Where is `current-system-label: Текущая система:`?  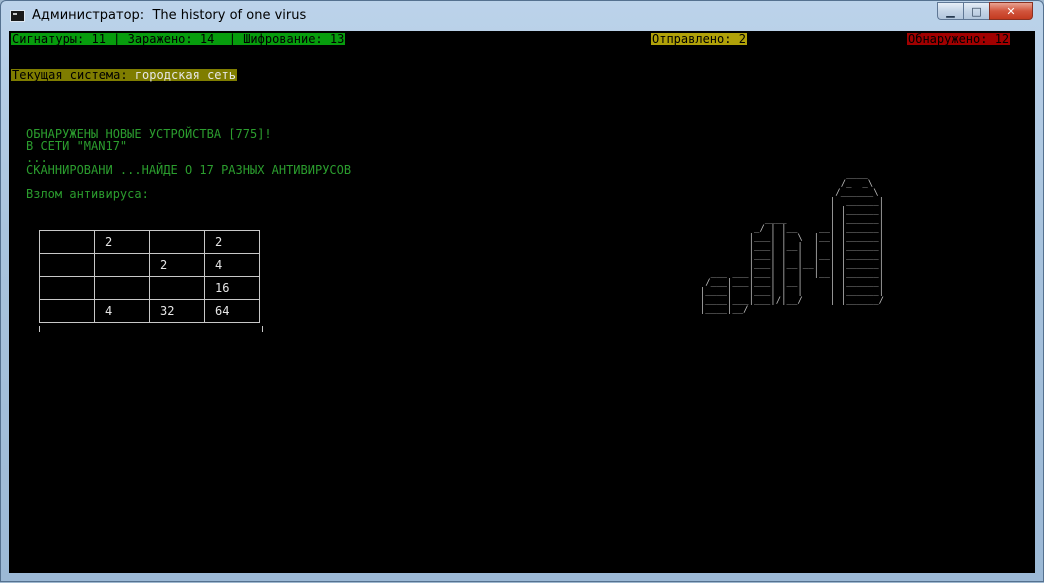 current-system-label: Текущая система: is located at coordinates (70, 75).